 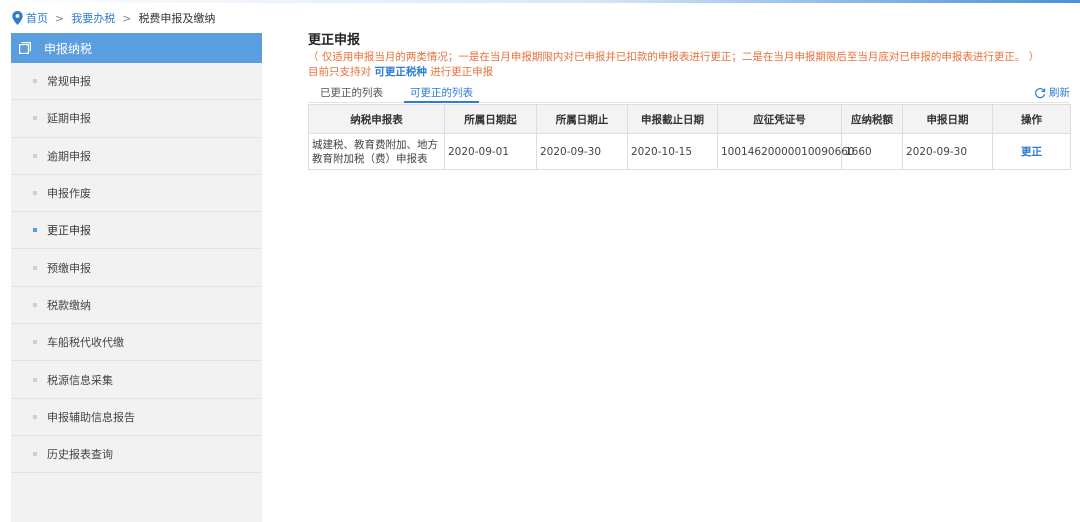 I want to click on sidebar-item-label: 历史报表查询, so click(x=80, y=455).